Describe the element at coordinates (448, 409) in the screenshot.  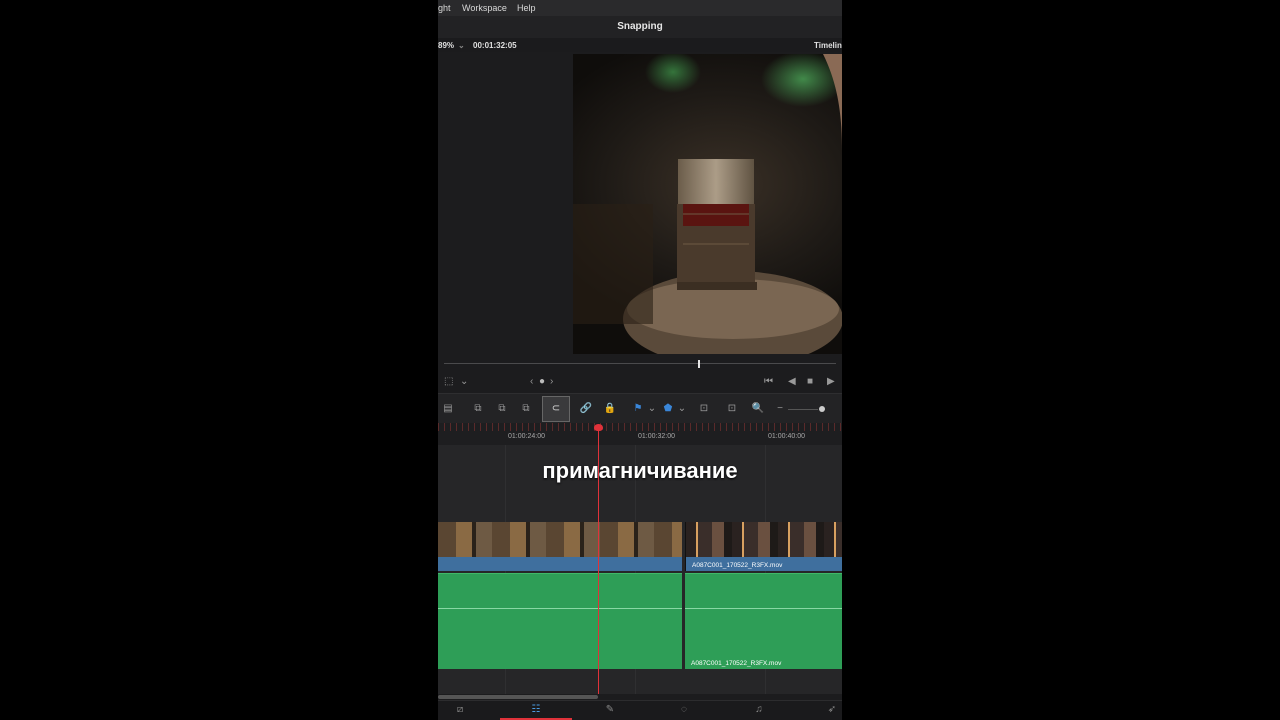
I see `timeline-view-icon: ▤` at that location.